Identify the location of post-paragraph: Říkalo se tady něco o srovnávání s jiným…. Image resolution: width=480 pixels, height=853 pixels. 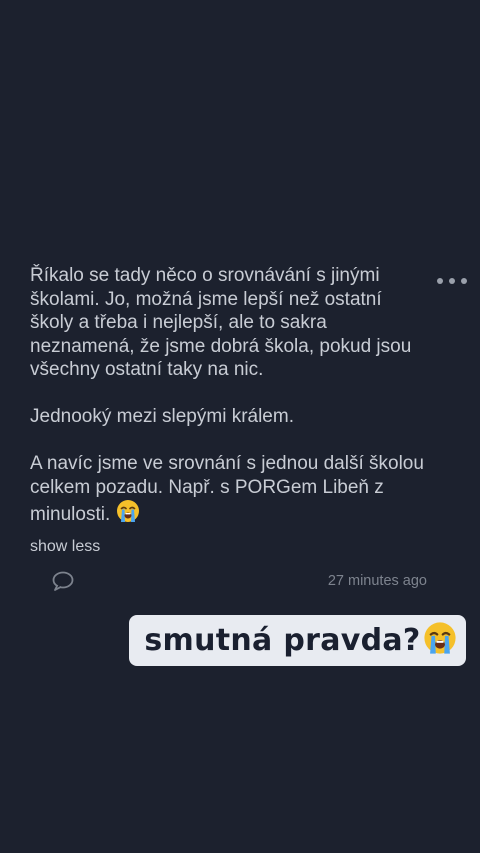
(223, 322).